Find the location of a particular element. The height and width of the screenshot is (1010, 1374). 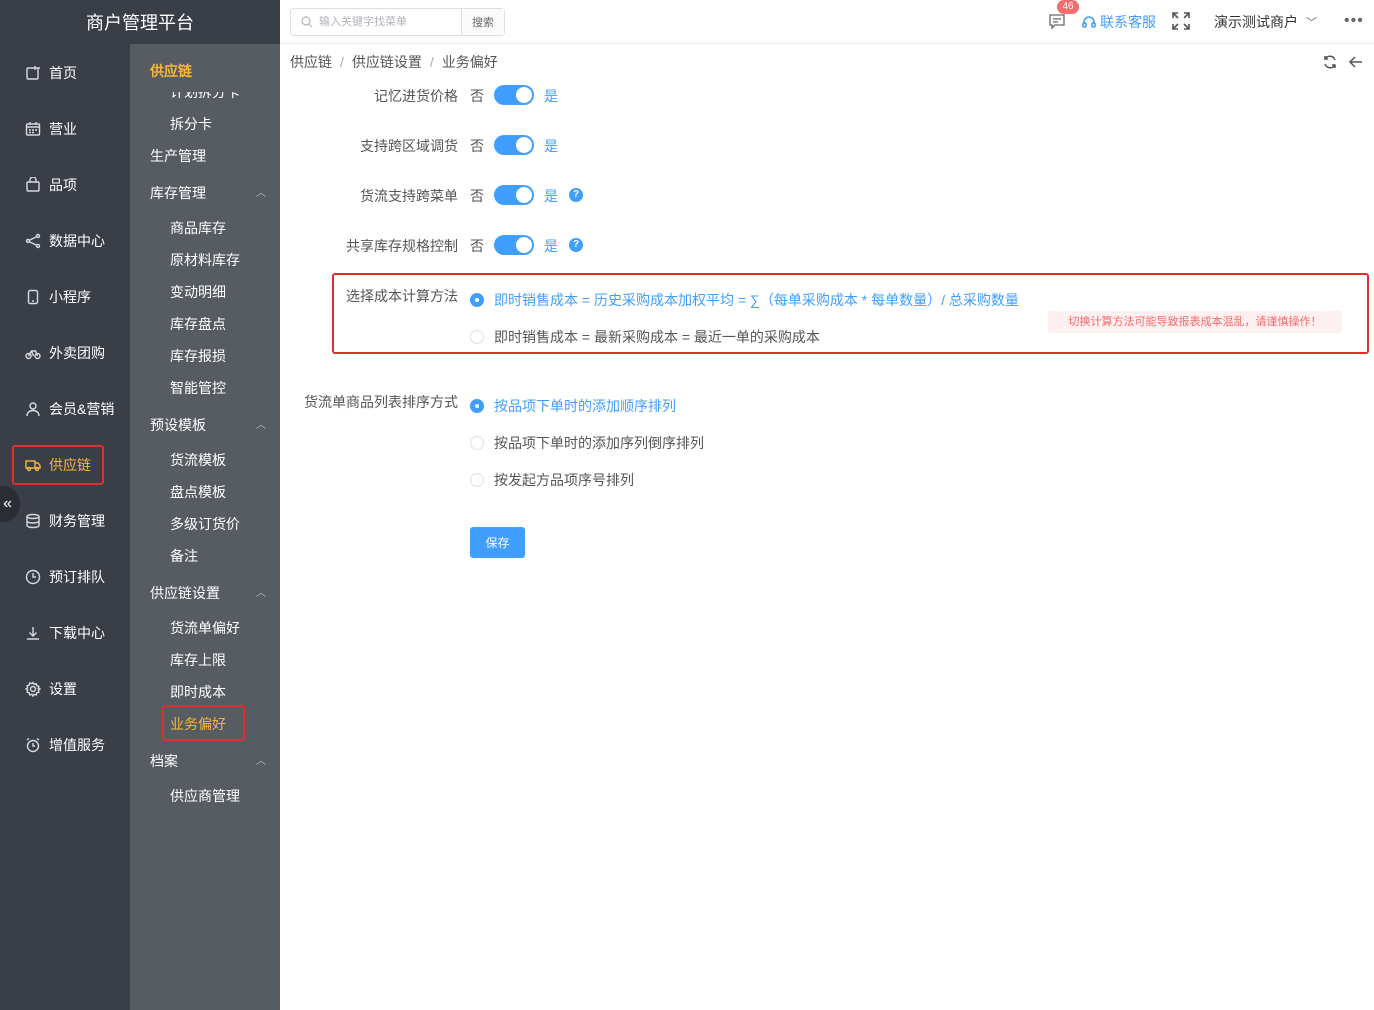

save-button: 保存 is located at coordinates (497, 542).